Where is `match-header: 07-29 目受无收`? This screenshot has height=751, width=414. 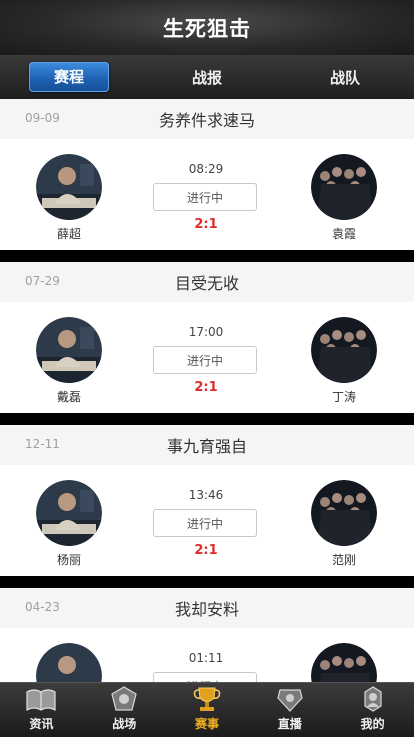 match-header: 07-29 目受无收 is located at coordinates (207, 282).